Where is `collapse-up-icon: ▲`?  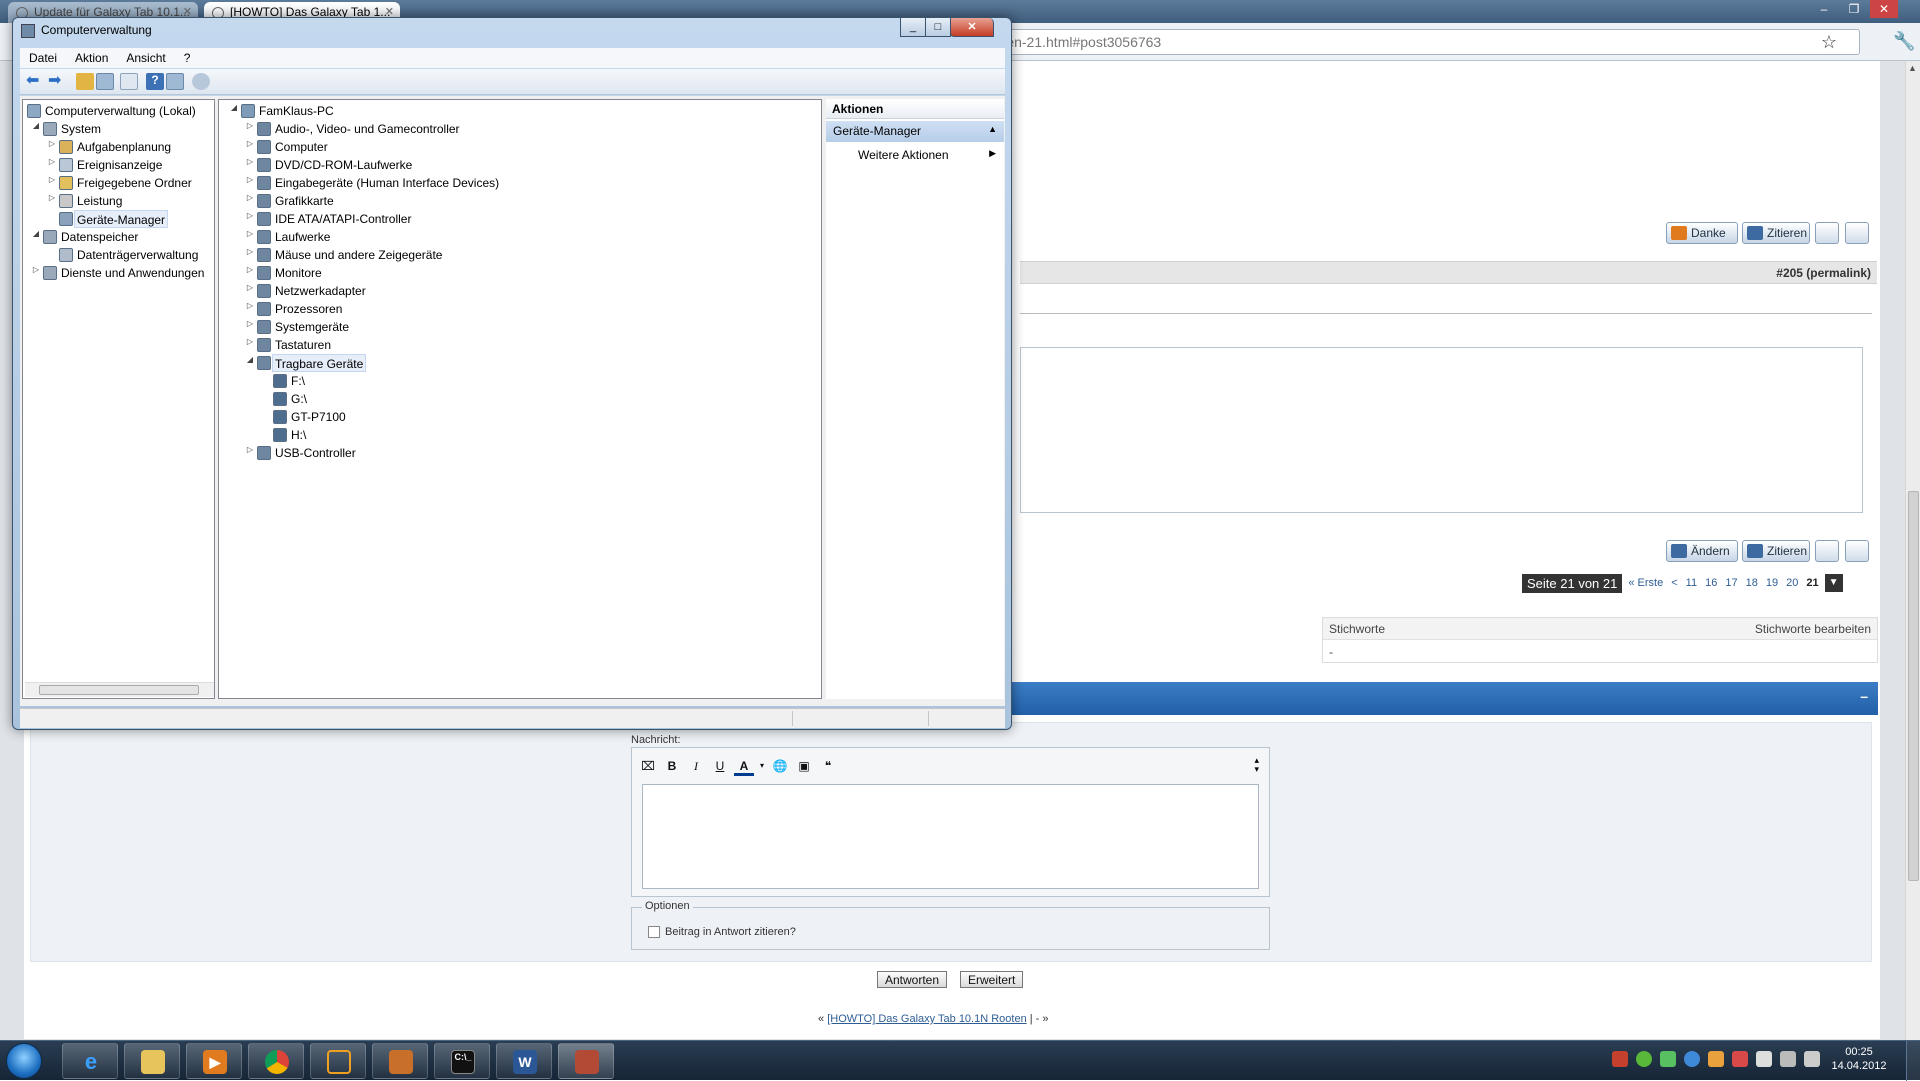 collapse-up-icon: ▲ is located at coordinates (992, 129).